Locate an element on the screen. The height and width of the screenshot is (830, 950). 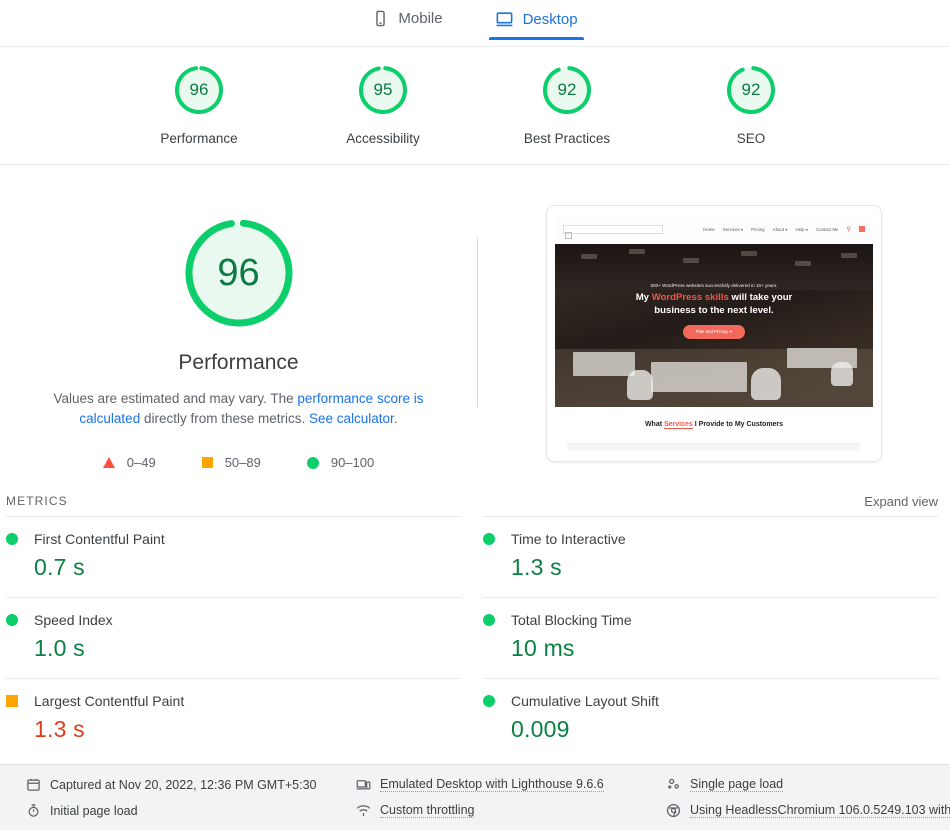
footer-text: Custom throttling is located at coordinates (427, 810).